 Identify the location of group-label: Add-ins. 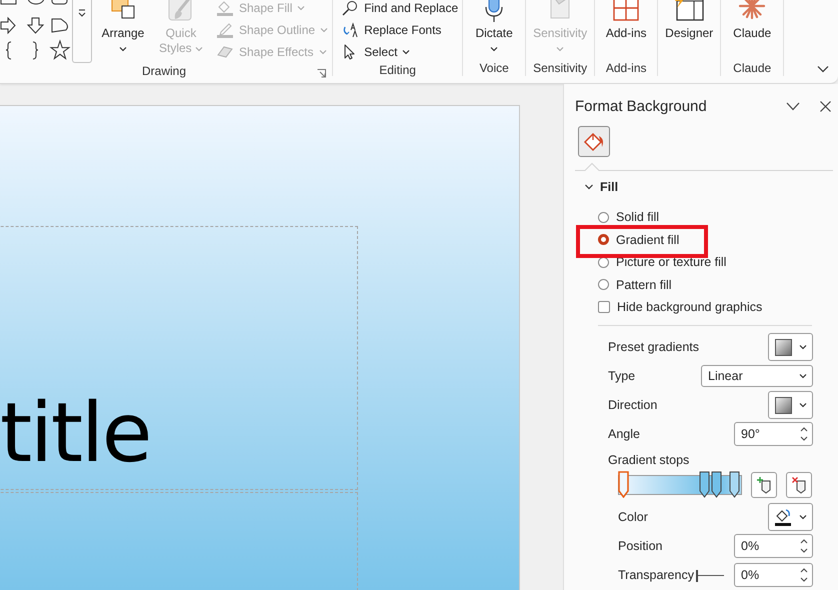
(626, 67).